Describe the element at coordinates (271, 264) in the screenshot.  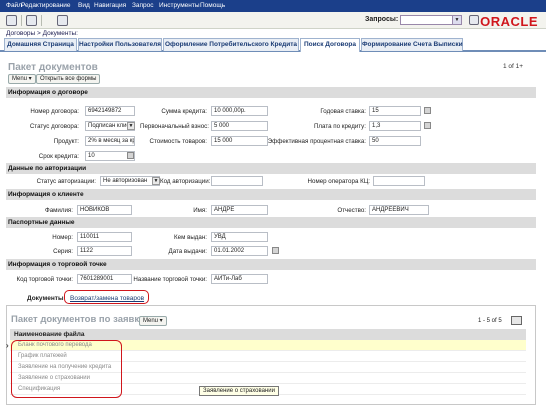
I see `section-shop-info: Информация о торговой точке` at that location.